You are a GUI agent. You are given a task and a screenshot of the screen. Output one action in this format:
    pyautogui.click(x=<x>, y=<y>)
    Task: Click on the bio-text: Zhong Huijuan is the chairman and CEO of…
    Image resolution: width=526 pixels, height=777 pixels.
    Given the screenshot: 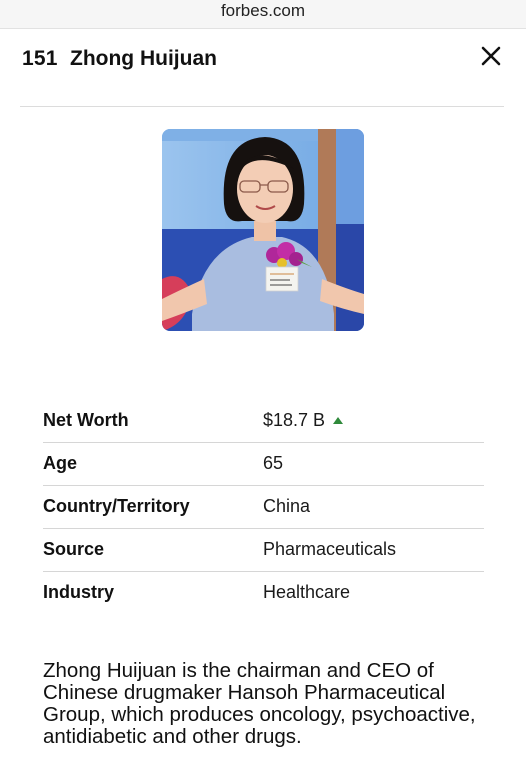 What is the action you would take?
    pyautogui.click(x=259, y=703)
    